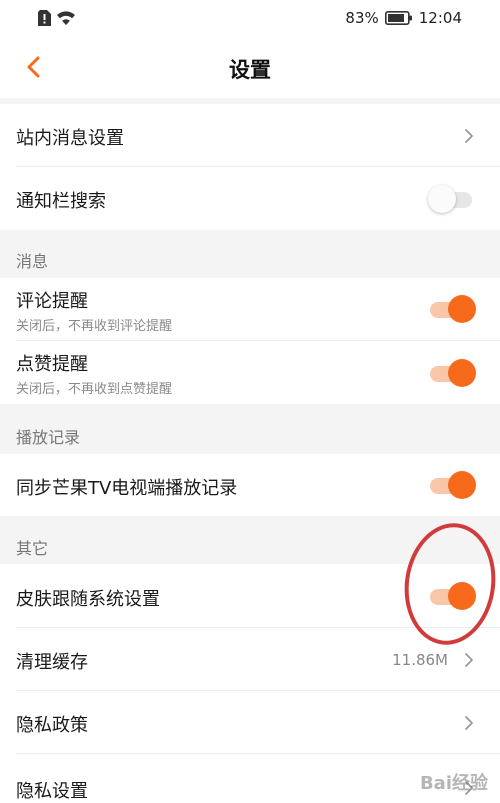 The image size is (500, 803). I want to click on wifi-icon, so click(66, 18).